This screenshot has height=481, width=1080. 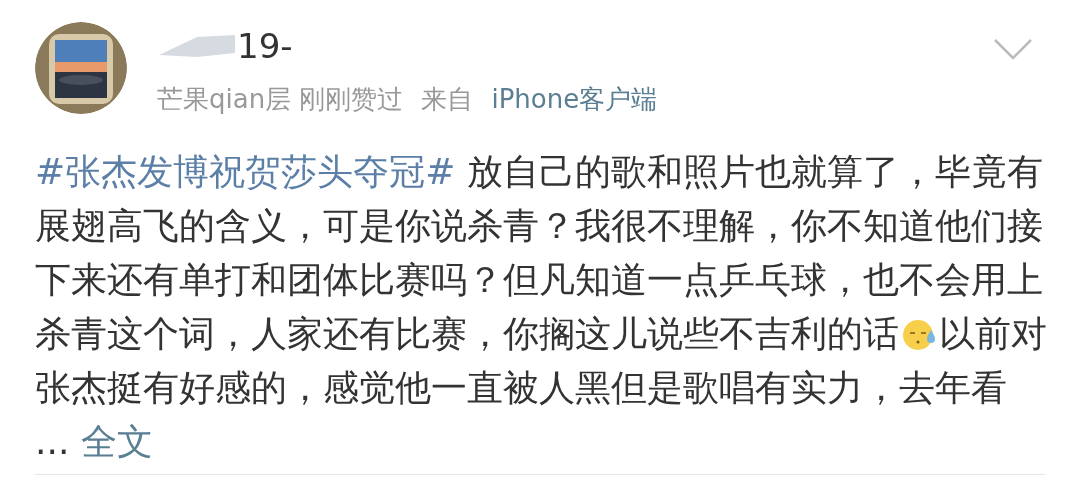 I want to click on username: 19-, so click(x=265, y=46).